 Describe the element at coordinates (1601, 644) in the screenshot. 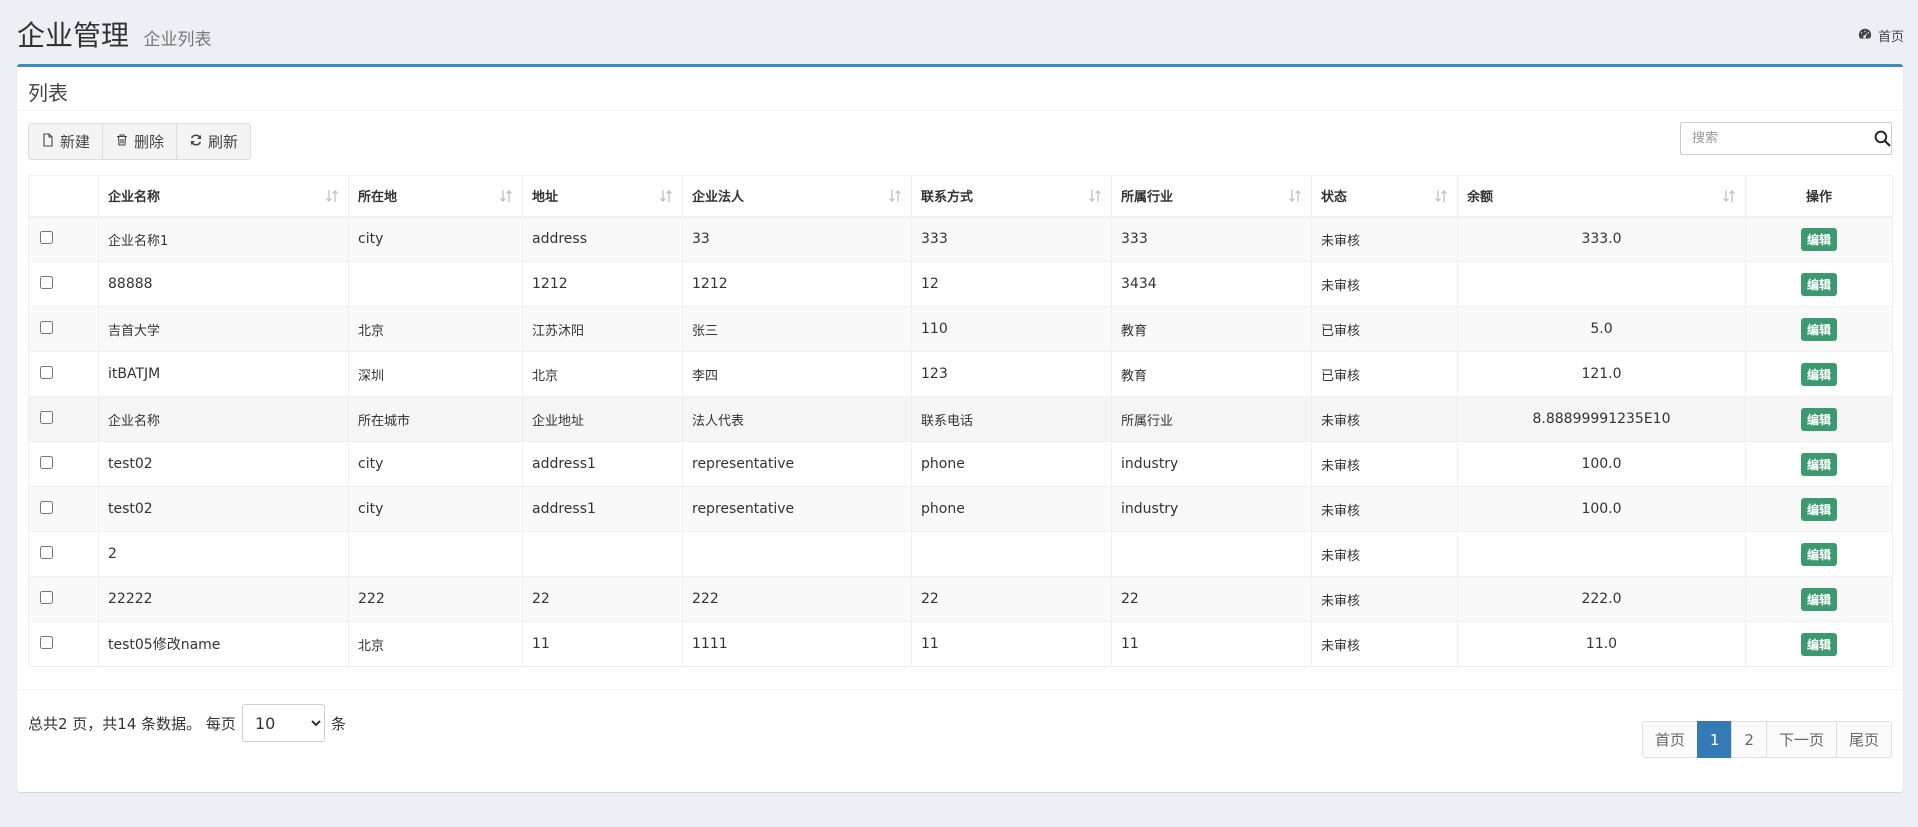

I see `cell-balance: 11.0` at that location.